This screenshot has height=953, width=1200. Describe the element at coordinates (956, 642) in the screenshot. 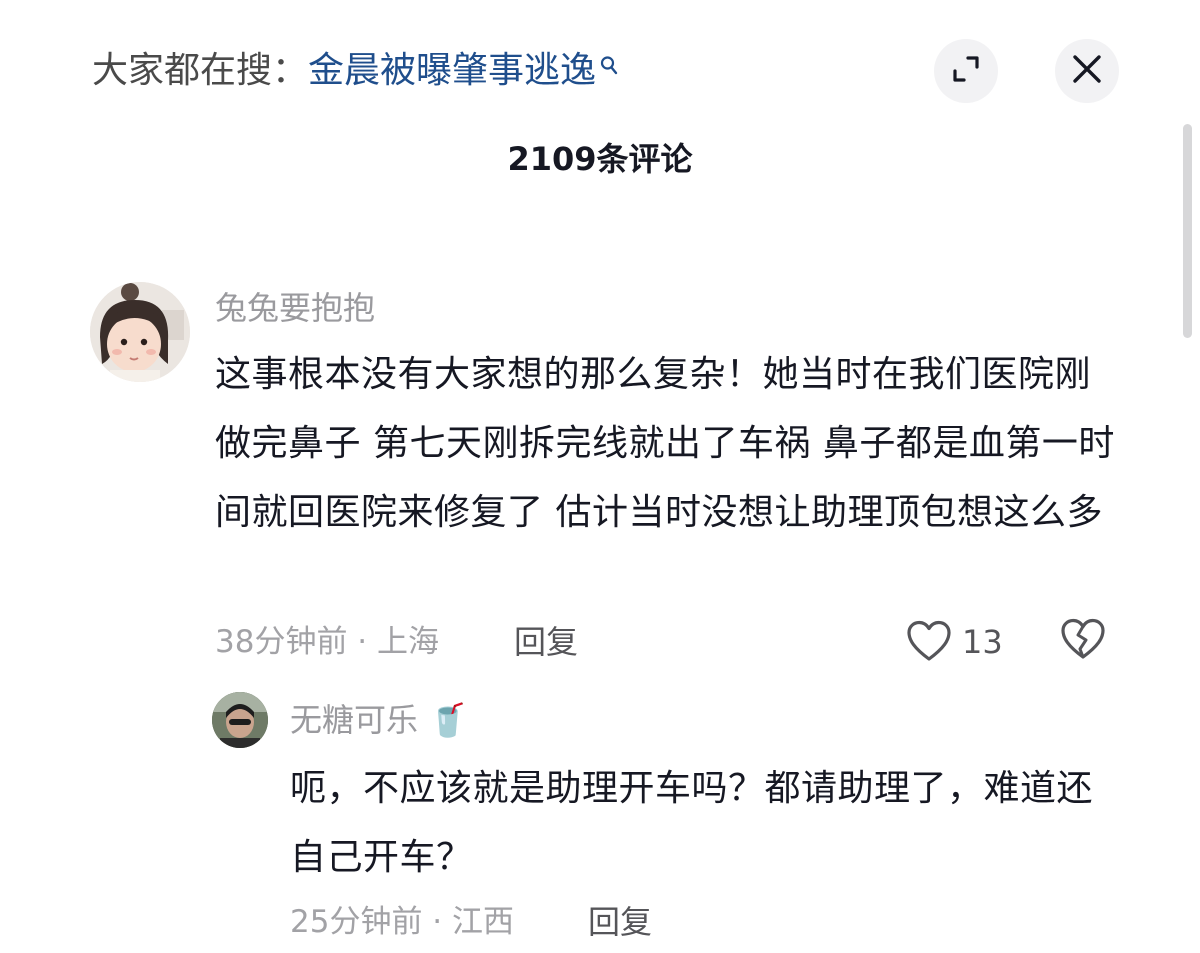

I see `like-button: 13` at that location.